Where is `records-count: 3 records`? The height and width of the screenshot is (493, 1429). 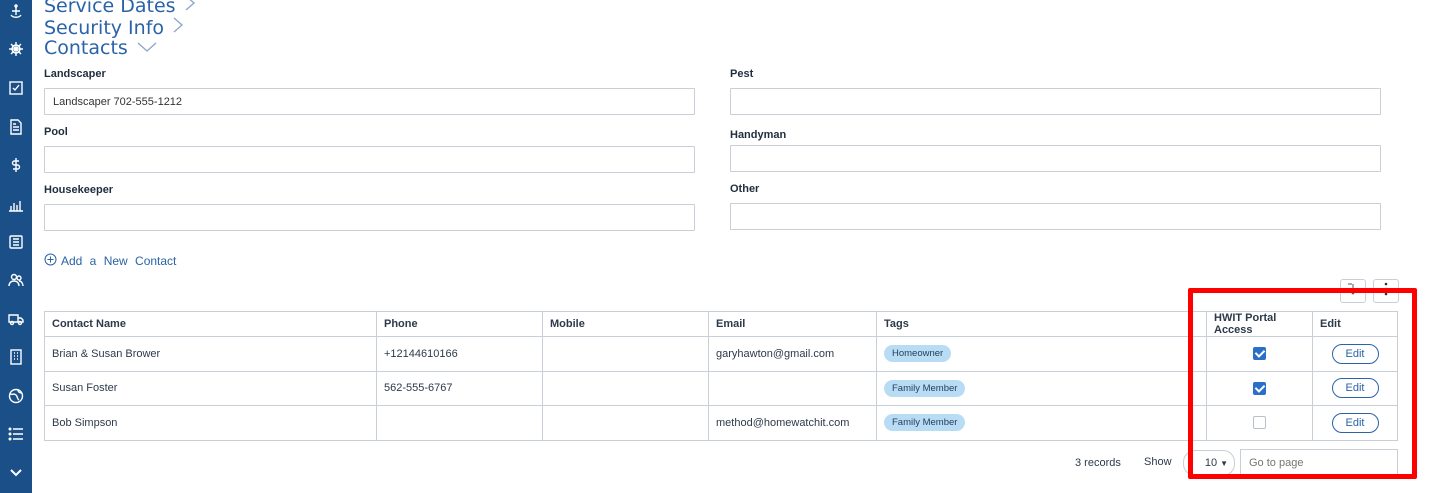
records-count: 3 records is located at coordinates (1098, 463).